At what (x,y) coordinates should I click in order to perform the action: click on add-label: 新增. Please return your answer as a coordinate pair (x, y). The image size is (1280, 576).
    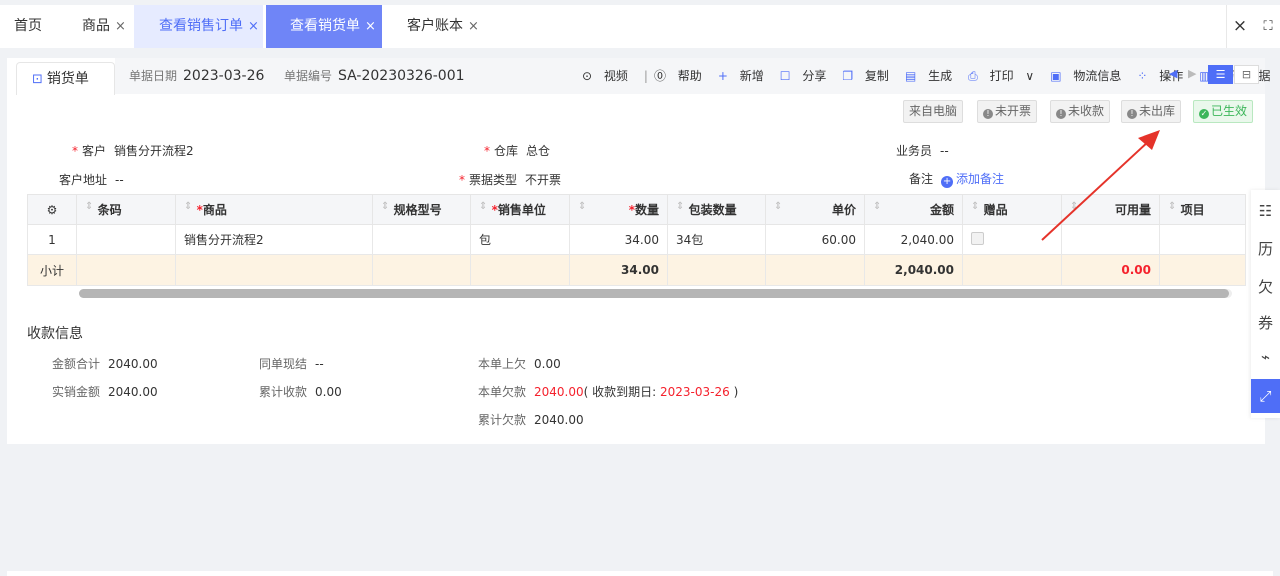
    Looking at the image, I should click on (751, 76).